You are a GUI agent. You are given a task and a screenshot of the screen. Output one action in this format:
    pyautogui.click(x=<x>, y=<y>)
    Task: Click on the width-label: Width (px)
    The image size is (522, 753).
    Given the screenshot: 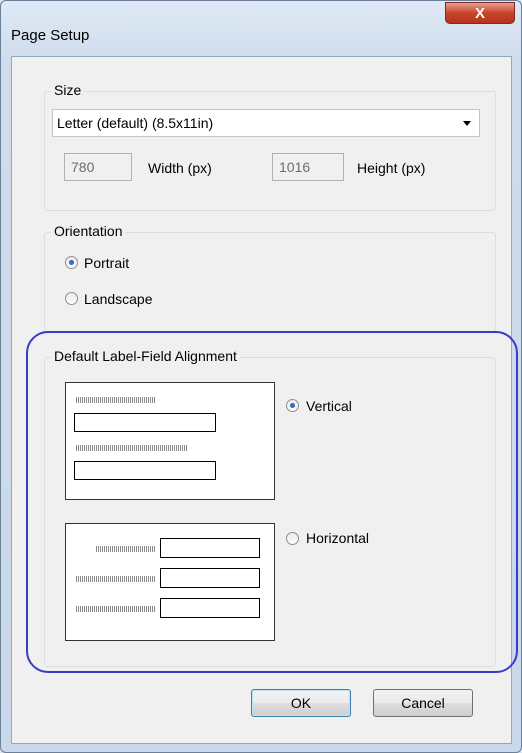 What is the action you would take?
    pyautogui.click(x=180, y=168)
    